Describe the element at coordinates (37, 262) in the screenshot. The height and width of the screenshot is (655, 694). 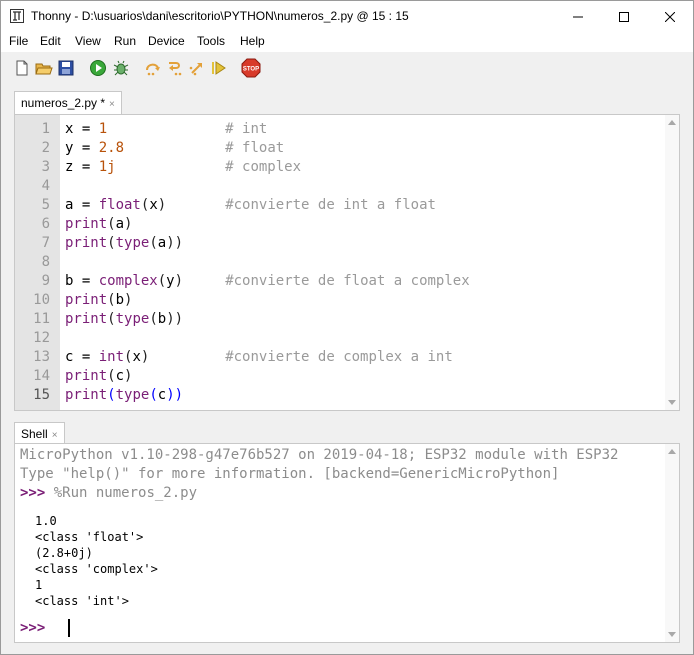
I see `line-number-gutter: 1 2 3 4 5 6 7 8 9 10 11 12 13 14 15` at that location.